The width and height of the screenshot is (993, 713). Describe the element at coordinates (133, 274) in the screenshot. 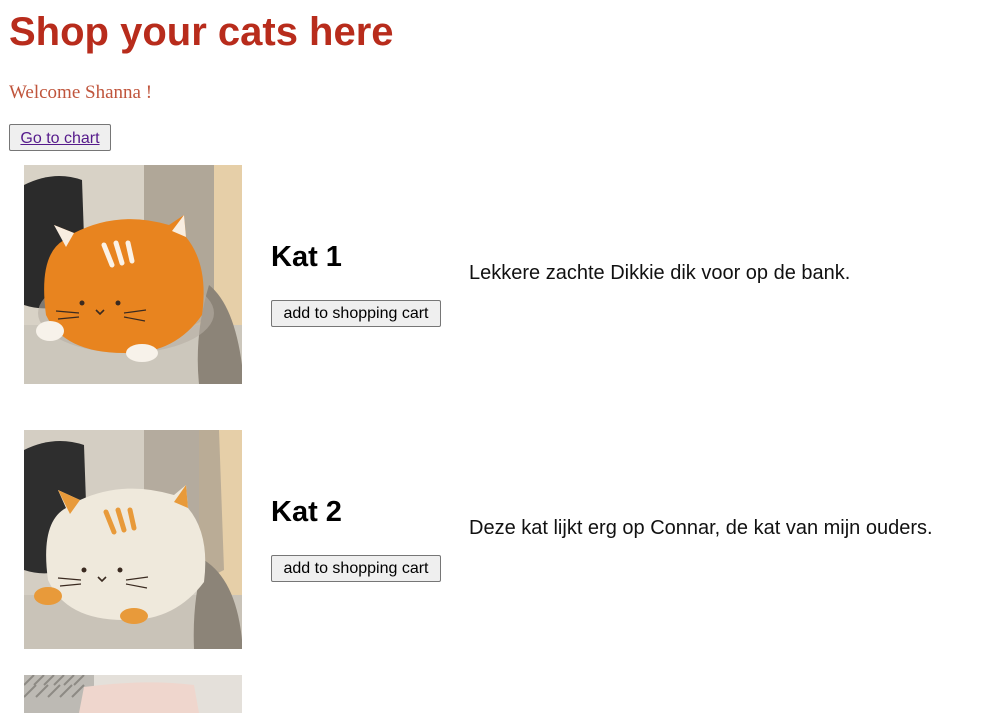

I see `product-image-orange-cat-plush` at that location.